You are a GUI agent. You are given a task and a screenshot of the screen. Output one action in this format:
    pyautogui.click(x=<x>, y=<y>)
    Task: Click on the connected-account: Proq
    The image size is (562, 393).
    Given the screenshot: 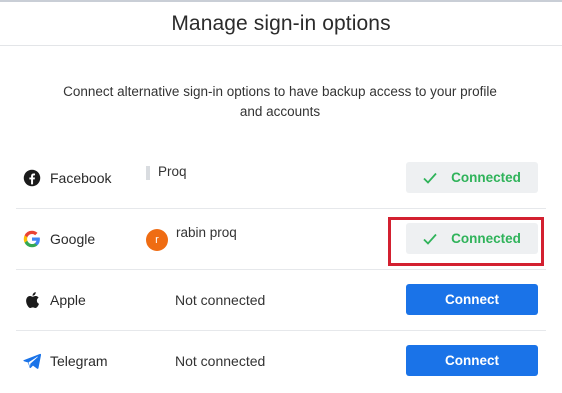 What is the action you would take?
    pyautogui.click(x=166, y=172)
    